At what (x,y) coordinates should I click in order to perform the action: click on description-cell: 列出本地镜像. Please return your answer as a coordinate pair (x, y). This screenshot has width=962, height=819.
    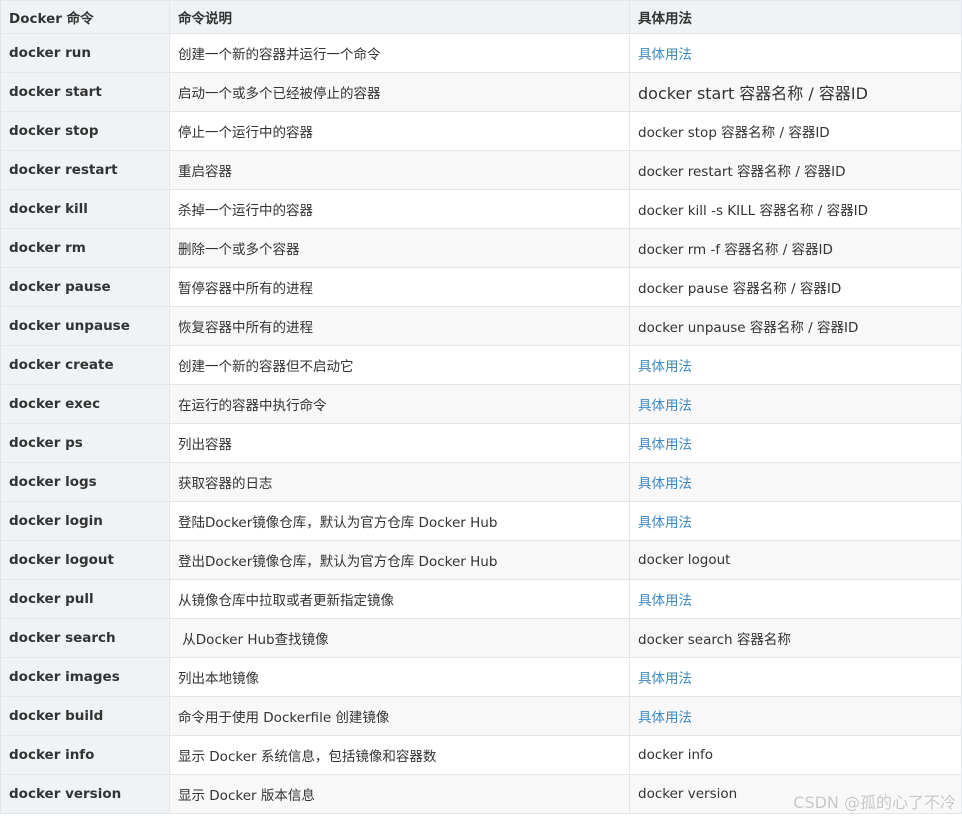
    Looking at the image, I should click on (399, 677).